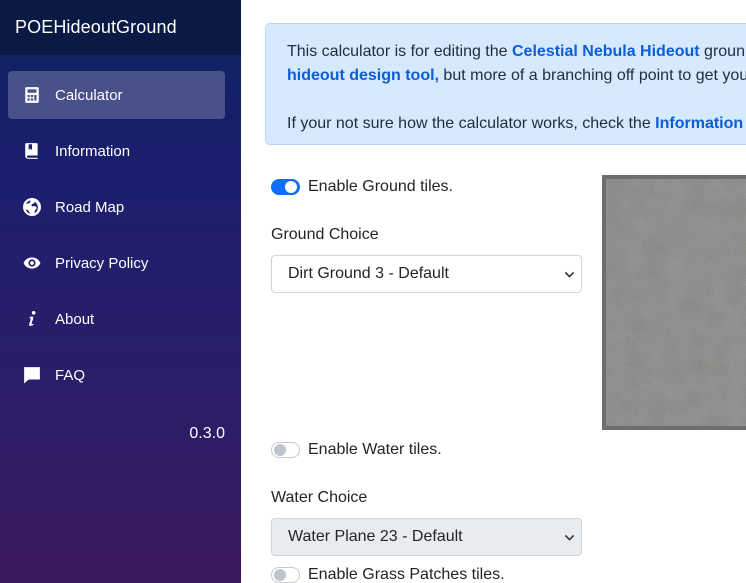 This screenshot has height=583, width=746. What do you see at coordinates (319, 497) in the screenshot?
I see `water-choice-label: Water Choice` at bounding box center [319, 497].